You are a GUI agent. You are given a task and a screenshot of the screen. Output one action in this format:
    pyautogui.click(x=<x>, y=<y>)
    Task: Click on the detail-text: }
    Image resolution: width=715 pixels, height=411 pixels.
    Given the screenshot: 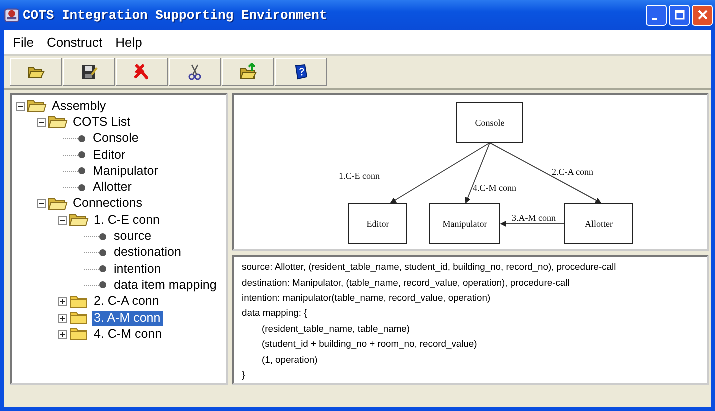 What is the action you would take?
    pyautogui.click(x=244, y=374)
    